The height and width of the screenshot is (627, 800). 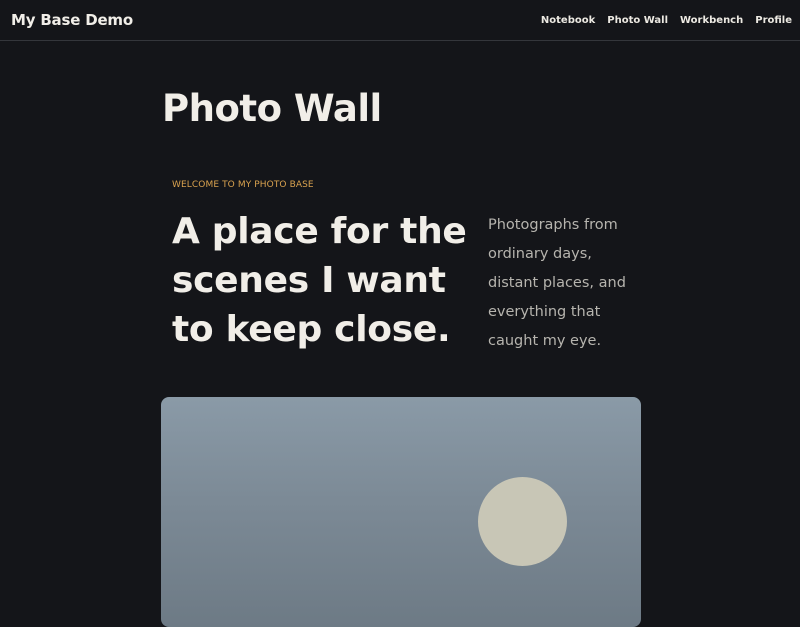 What do you see at coordinates (243, 185) in the screenshot?
I see `hero-eyebrow: WELCOME TO MY PHOTO BASE` at bounding box center [243, 185].